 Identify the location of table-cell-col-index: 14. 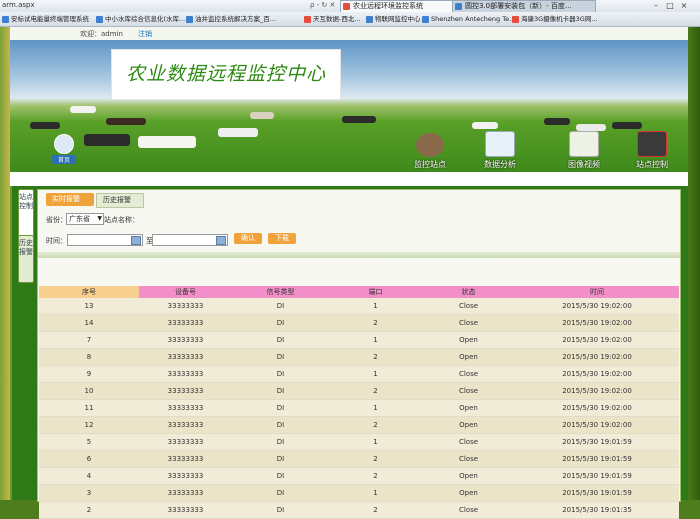
(89, 323).